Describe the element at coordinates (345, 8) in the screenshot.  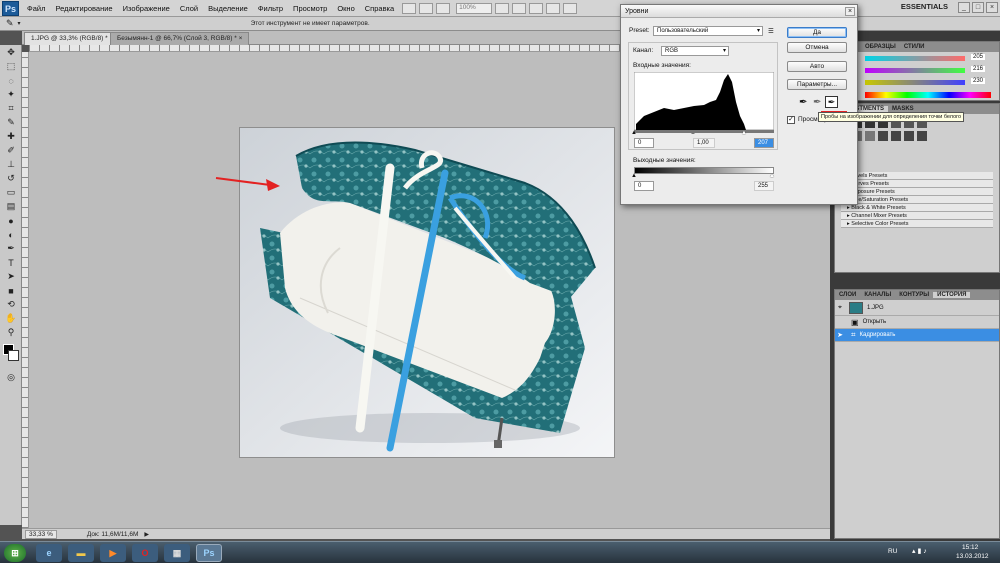
I see `menu-window: Окно` at that location.